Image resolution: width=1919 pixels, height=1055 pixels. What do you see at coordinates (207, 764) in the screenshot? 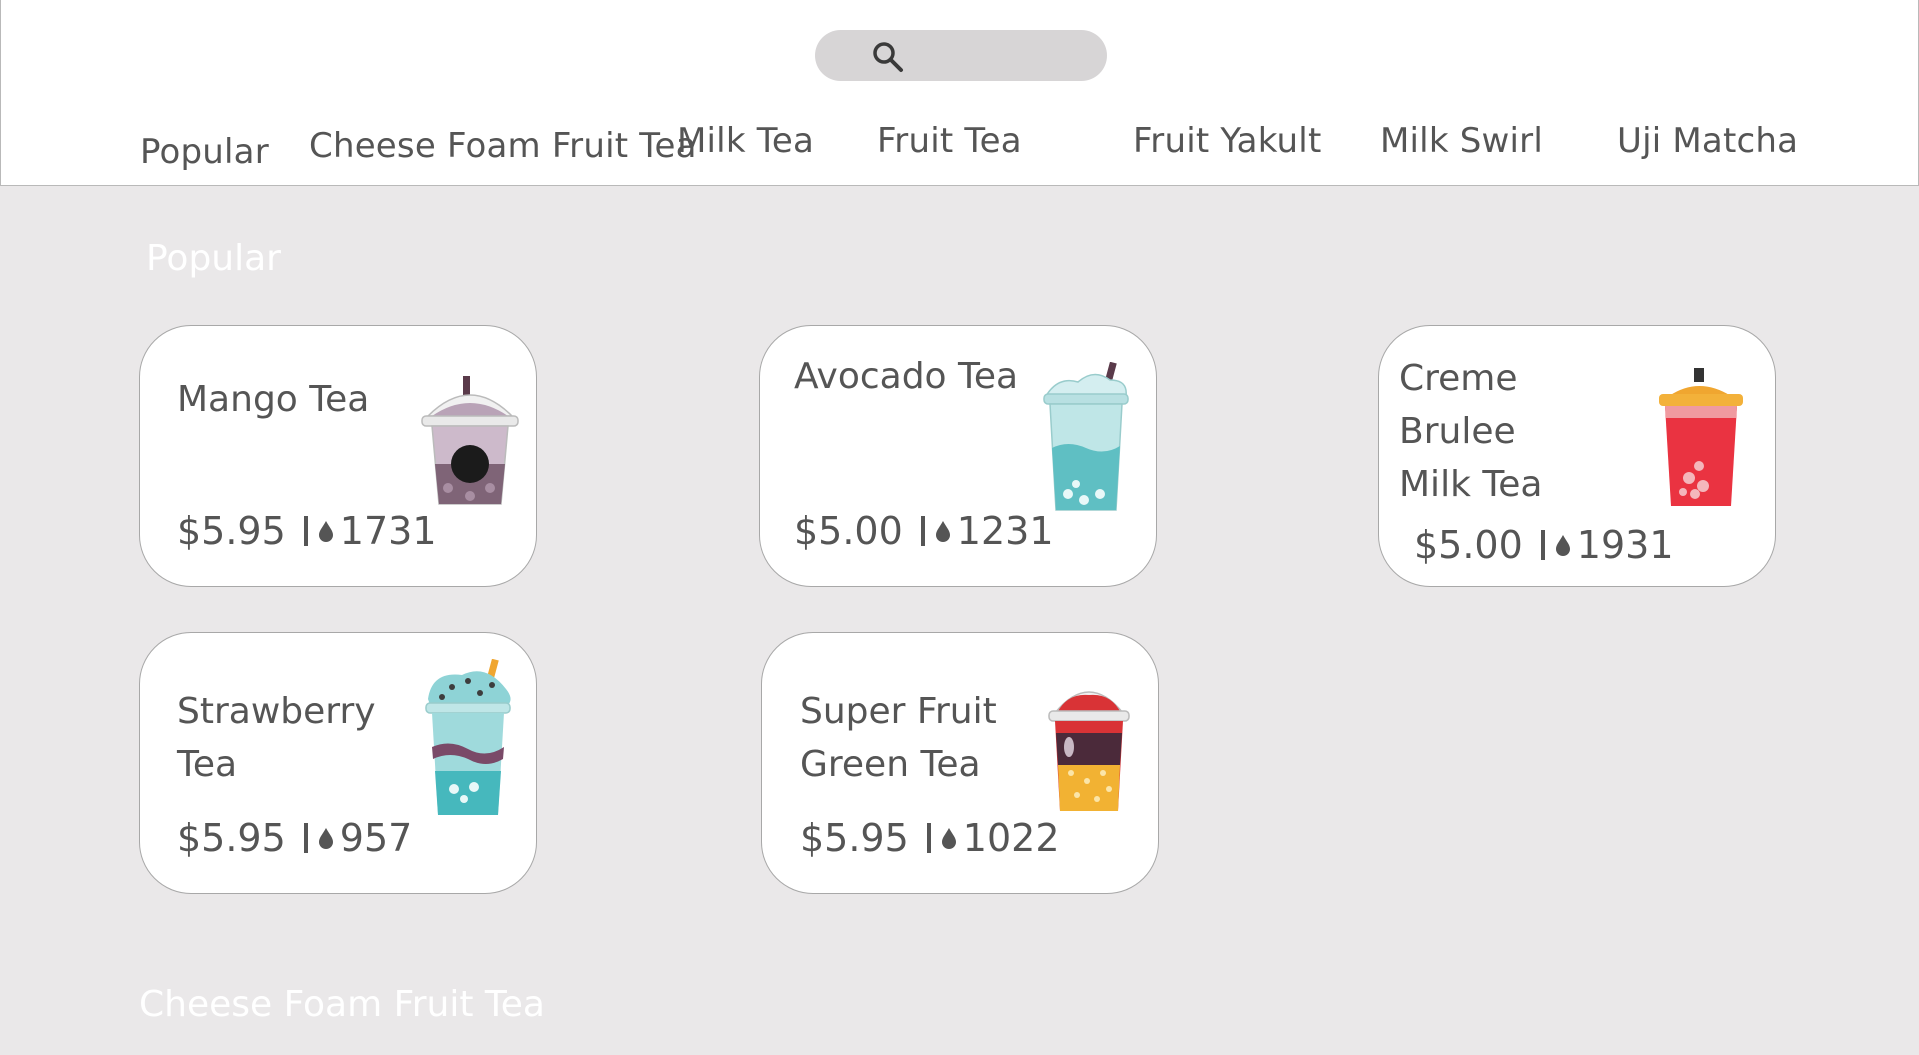
I see `product-name-line2: Tea` at bounding box center [207, 764].